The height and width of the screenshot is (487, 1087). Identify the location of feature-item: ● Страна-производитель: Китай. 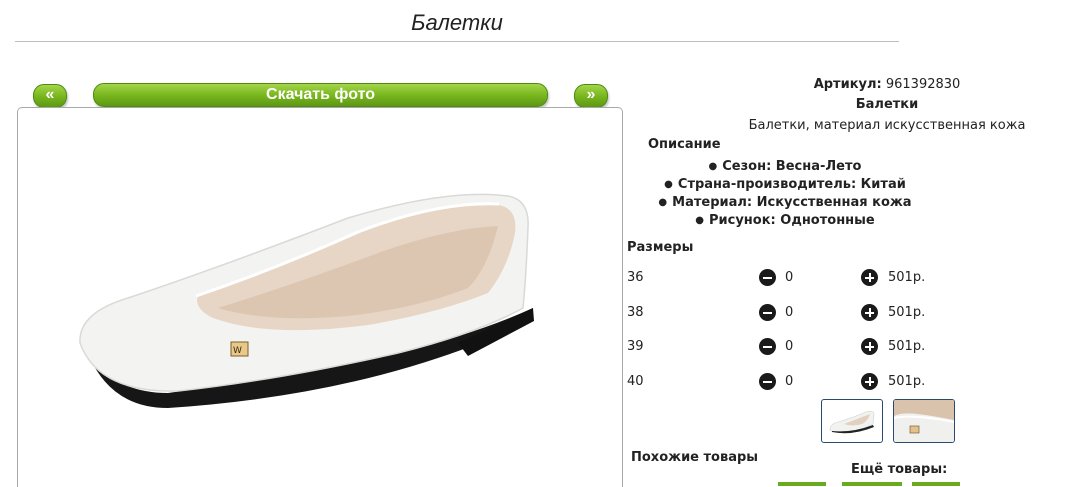
(785, 184).